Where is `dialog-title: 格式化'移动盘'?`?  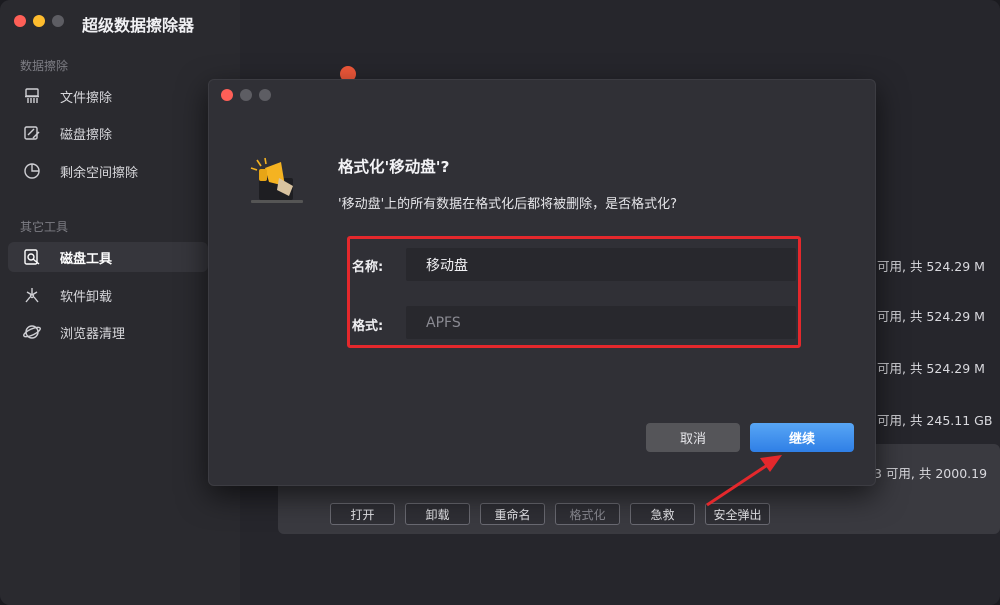
dialog-title: 格式化'移动盘'? is located at coordinates (394, 167).